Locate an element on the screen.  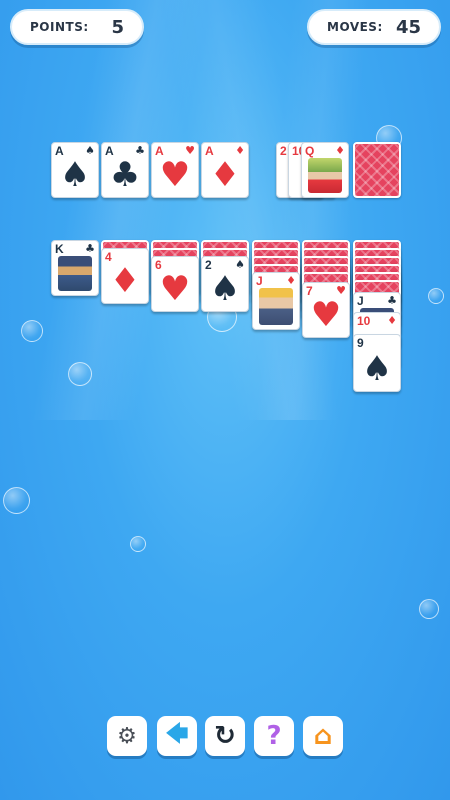
waste-top-card: Q ♦ is located at coordinates (325, 170).